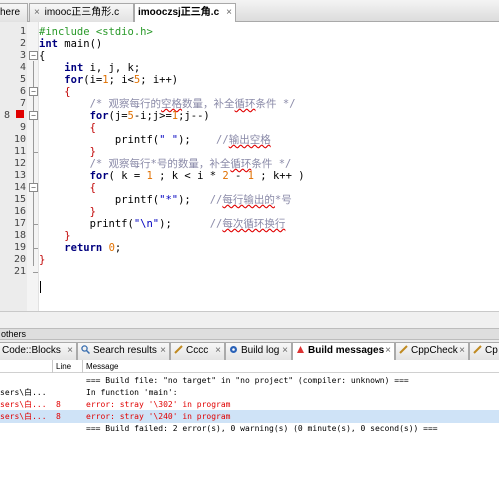  Describe the element at coordinates (233, 348) in the screenshot. I see `gear-icon` at that location.